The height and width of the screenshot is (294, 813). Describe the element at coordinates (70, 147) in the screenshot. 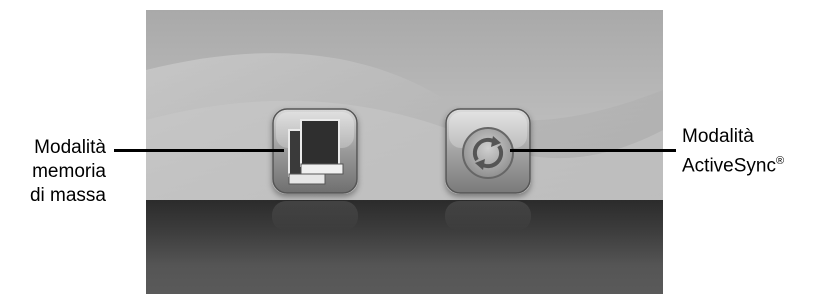

I see `mass-storage-callout-line1: Modalità` at that location.